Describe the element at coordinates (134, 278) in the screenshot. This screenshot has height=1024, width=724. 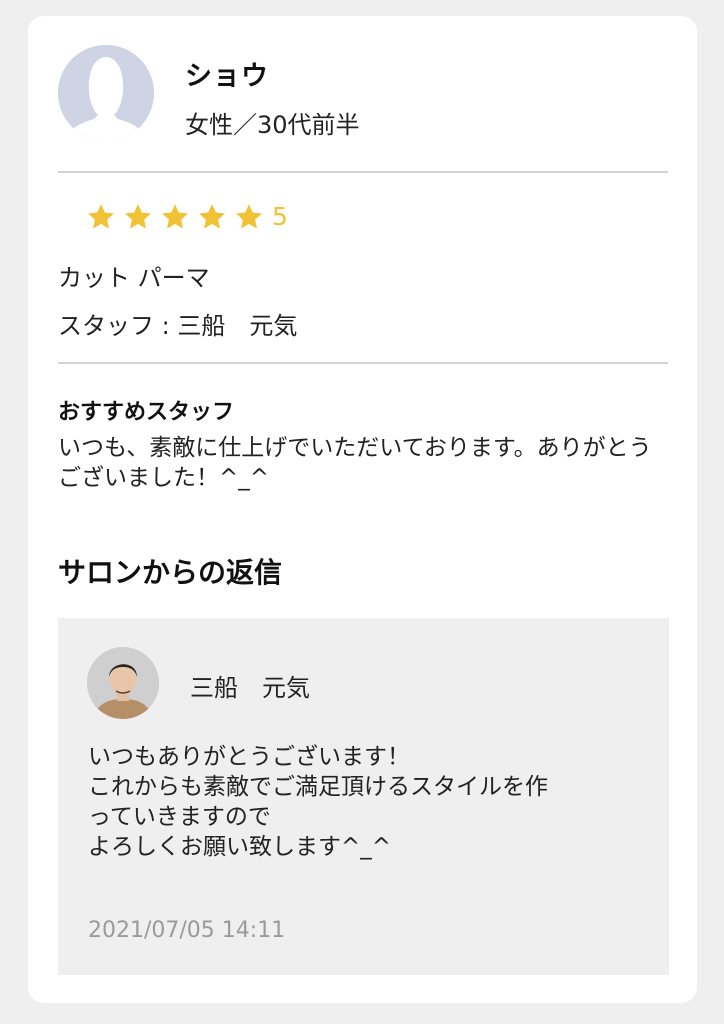
I see `review-menu: カット パーマ` at that location.